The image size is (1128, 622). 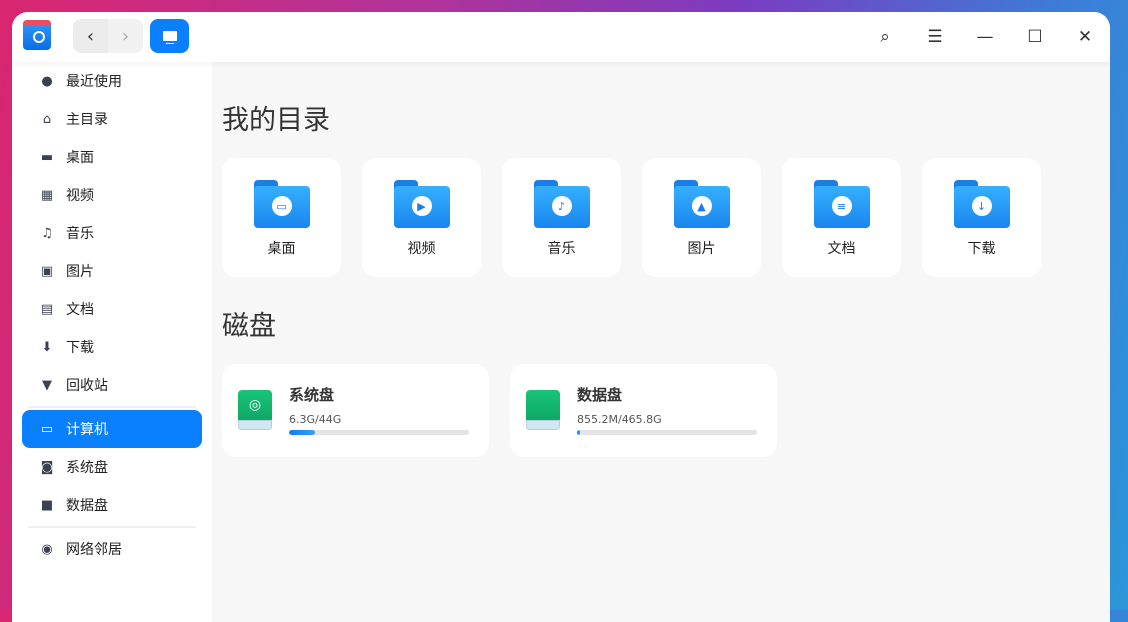 I want to click on sidebar-item-music: ♫ 音乐, so click(x=112, y=233).